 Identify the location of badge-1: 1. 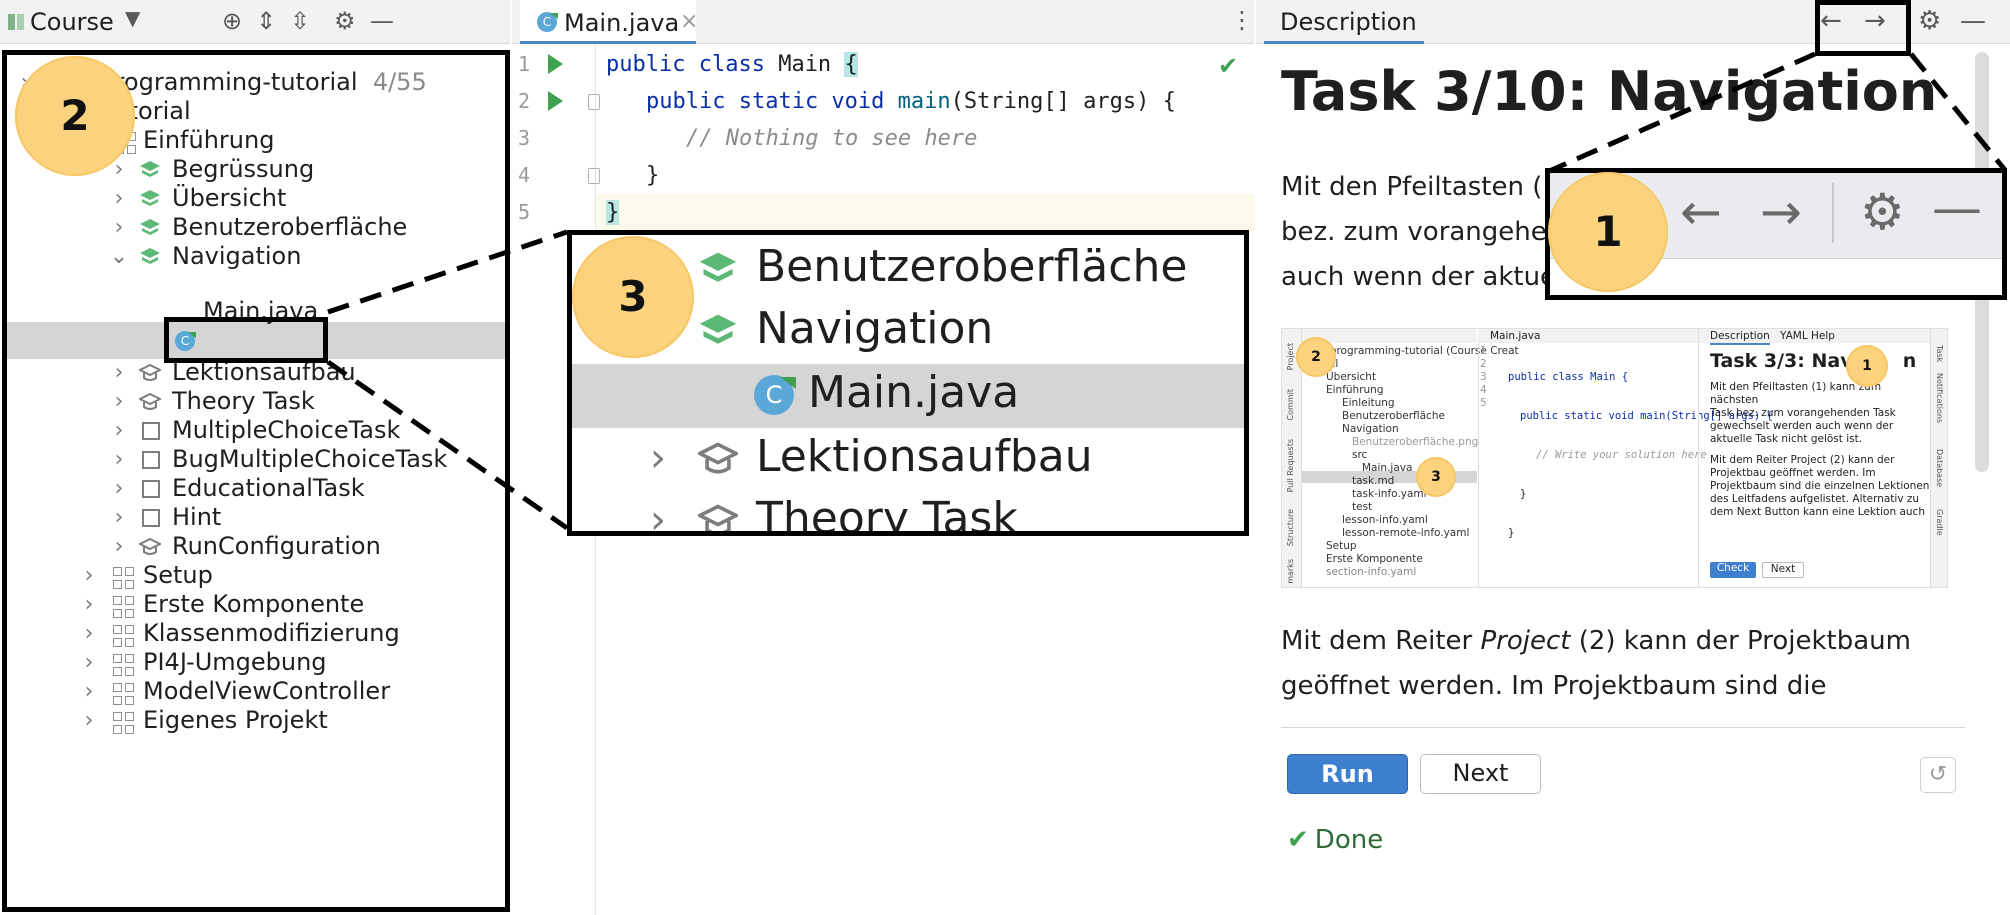
(1608, 232).